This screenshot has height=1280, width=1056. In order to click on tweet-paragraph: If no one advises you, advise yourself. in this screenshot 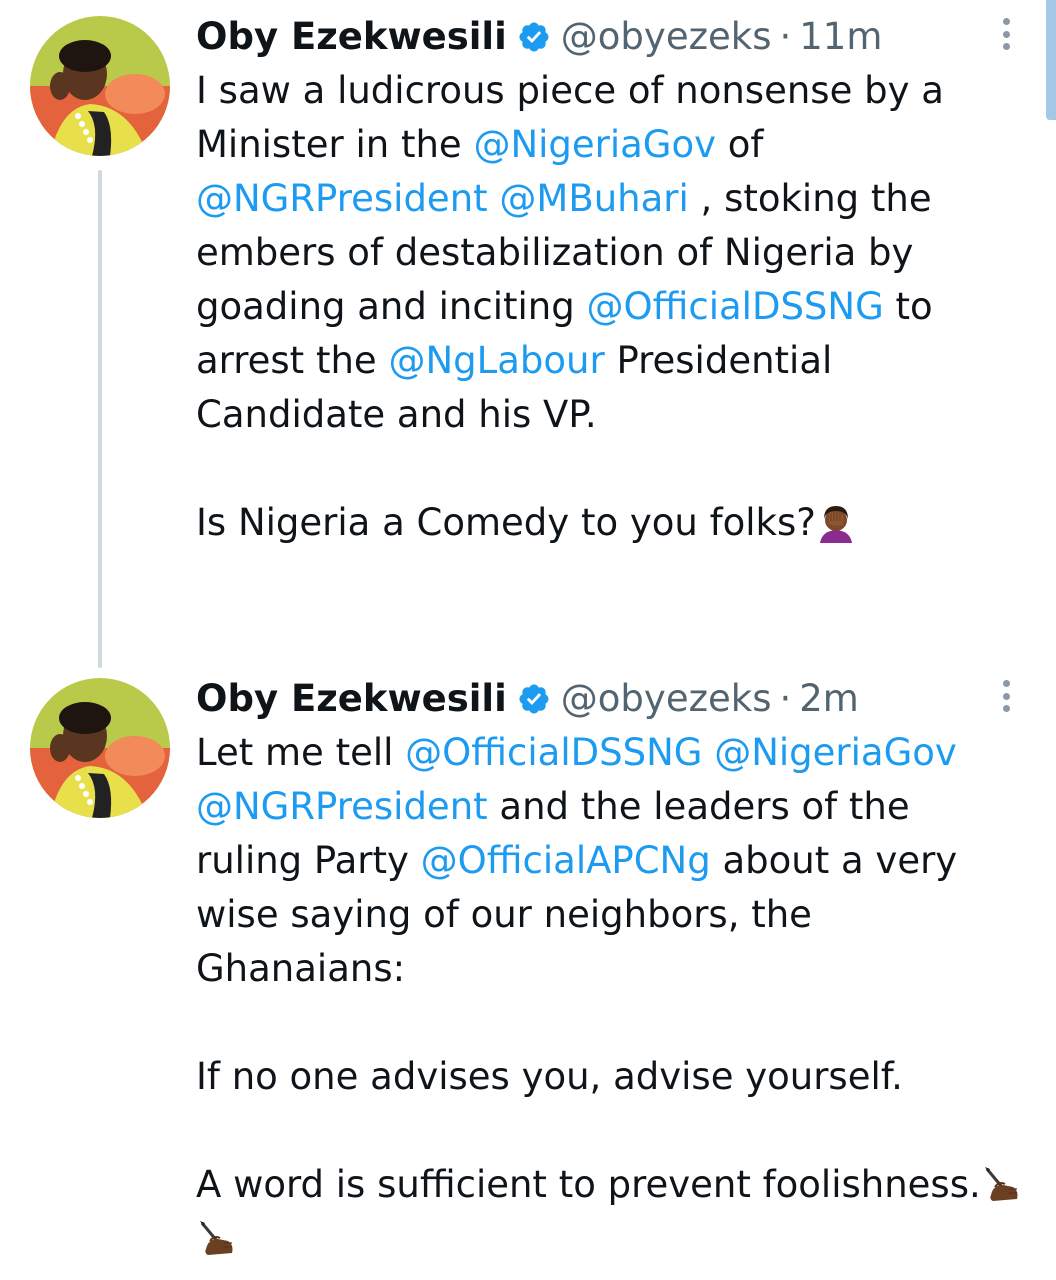, I will do `click(611, 1077)`.